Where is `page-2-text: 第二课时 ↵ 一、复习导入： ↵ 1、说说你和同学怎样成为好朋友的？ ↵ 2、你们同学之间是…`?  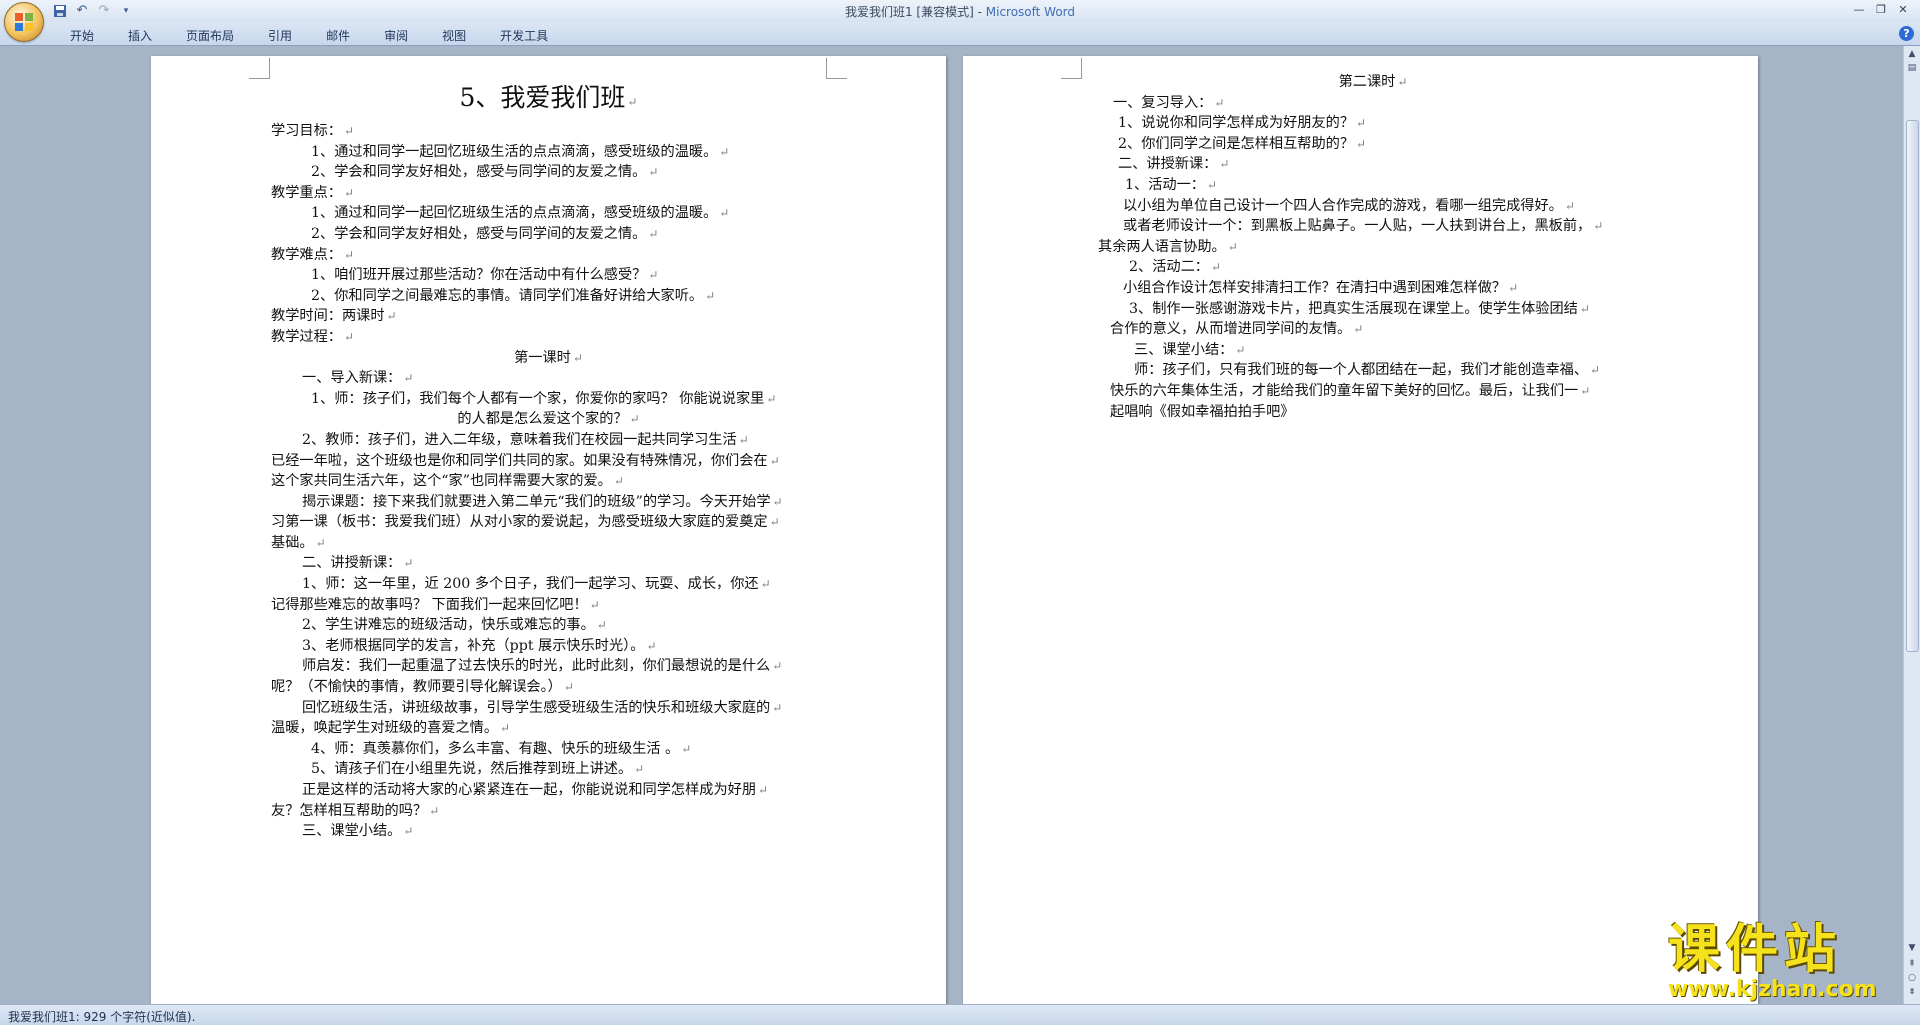
page-2-text: 第二课时 ↵ 一、复习导入： ↵ 1、说说你和同学怎样成为好朋友的？ ↵ 2、你们同学之间是… is located at coordinates (1373, 247).